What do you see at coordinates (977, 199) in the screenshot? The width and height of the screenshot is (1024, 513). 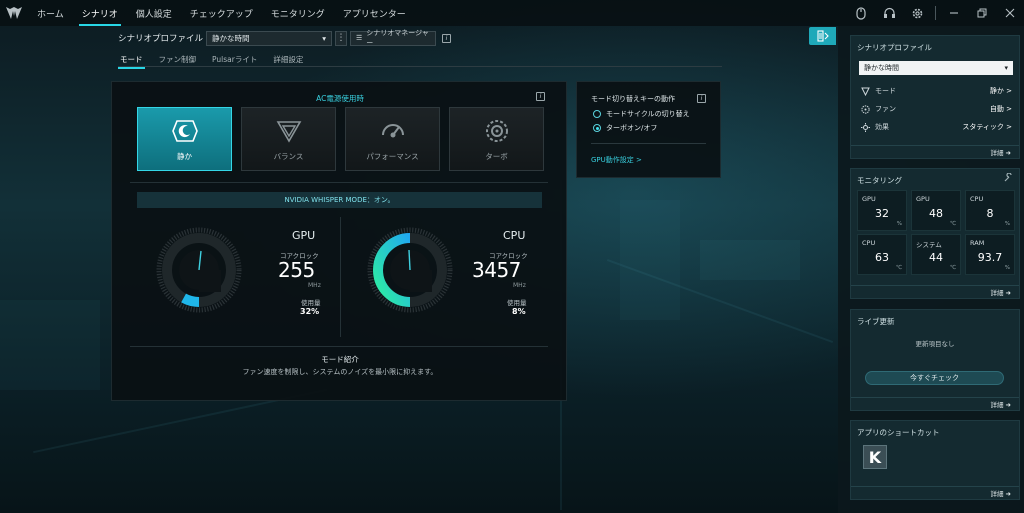 I see `cell-name: CPU` at bounding box center [977, 199].